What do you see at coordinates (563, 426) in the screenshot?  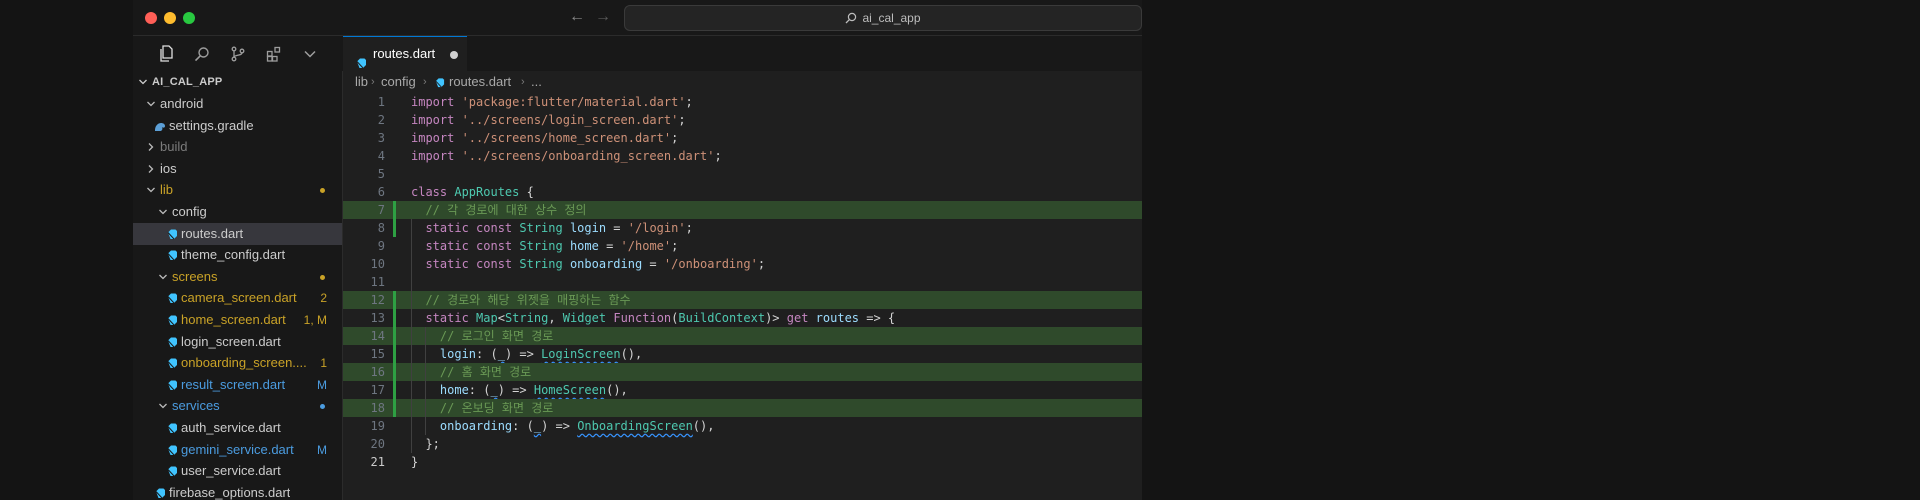 I see `code-text: onboarding: (_) => OnboardingScreen(),` at bounding box center [563, 426].